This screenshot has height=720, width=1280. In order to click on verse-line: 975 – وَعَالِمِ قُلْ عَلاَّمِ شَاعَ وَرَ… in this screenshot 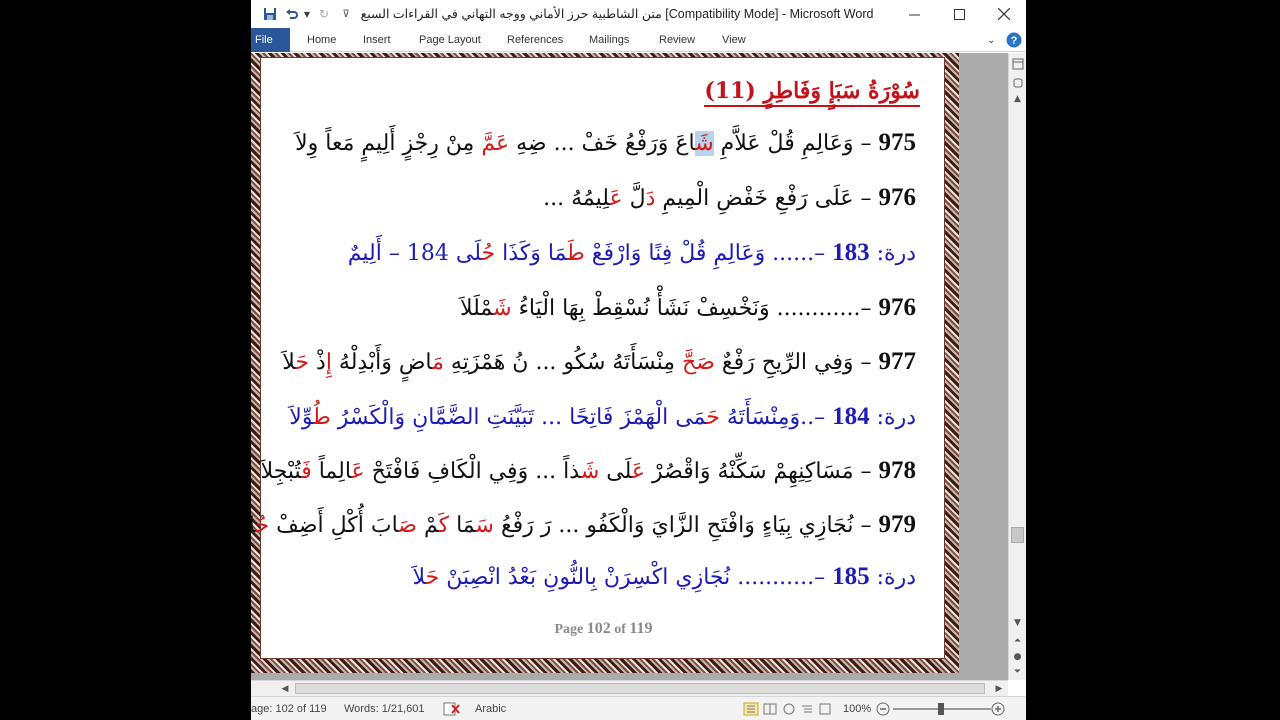, I will do `click(605, 143)`.